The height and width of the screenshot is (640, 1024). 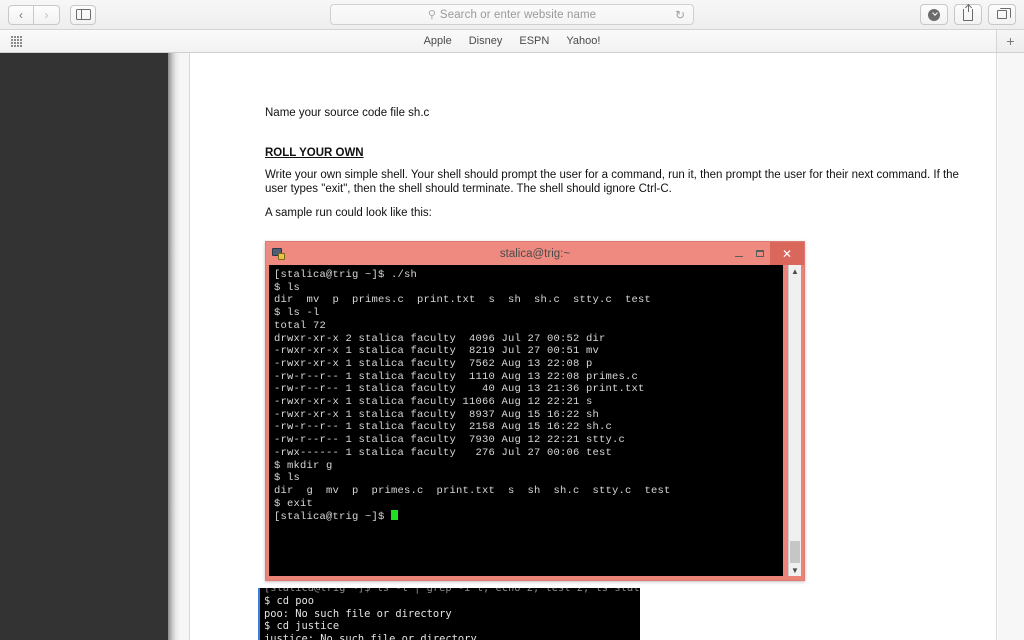 What do you see at coordinates (795, 552) in the screenshot?
I see `terminal-scroll-thumb` at bounding box center [795, 552].